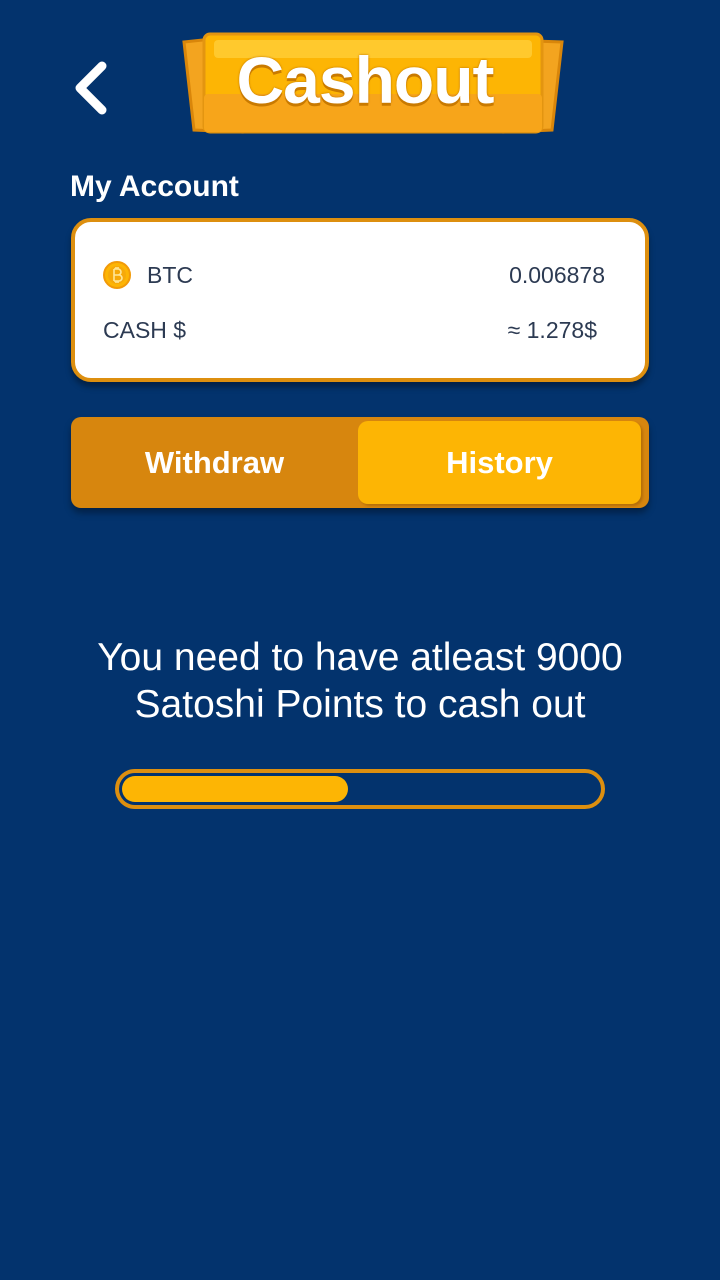  Describe the element at coordinates (154, 186) in the screenshot. I see `account-section-label: My Account` at that location.